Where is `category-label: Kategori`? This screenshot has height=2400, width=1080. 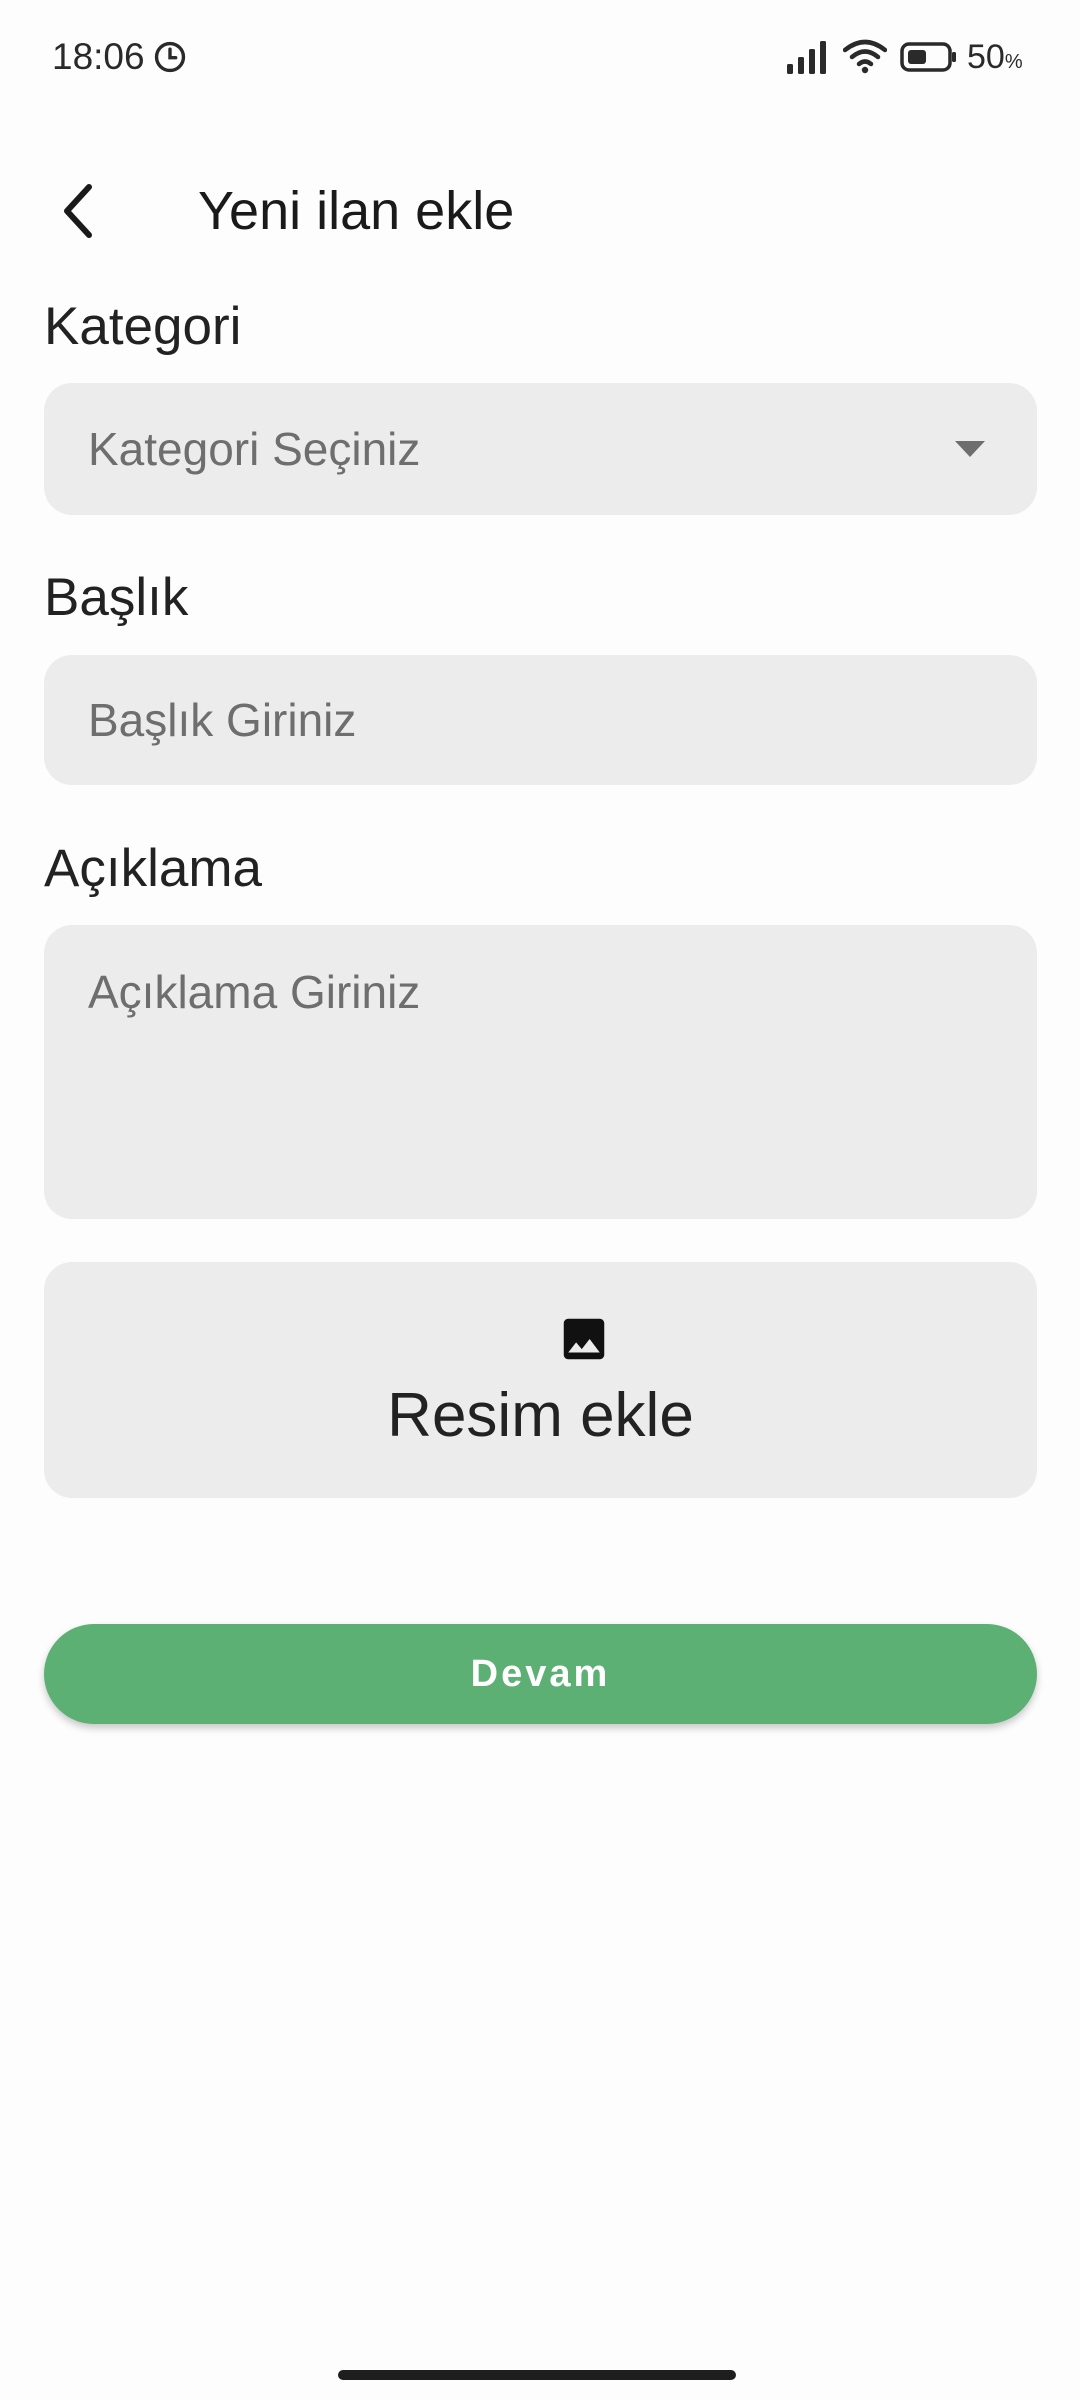
category-label: Kategori is located at coordinates (143, 326).